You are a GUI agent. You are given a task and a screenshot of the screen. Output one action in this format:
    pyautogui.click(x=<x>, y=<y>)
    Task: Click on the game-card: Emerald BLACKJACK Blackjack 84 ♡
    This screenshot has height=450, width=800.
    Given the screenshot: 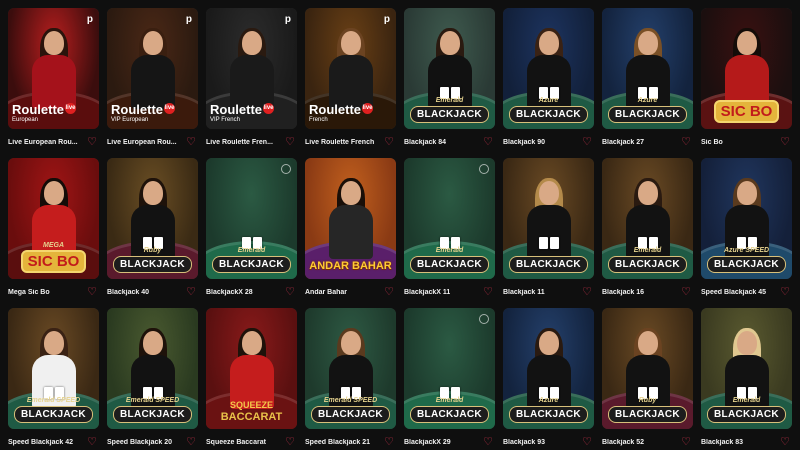 What is the action you would take?
    pyautogui.click(x=449, y=79)
    